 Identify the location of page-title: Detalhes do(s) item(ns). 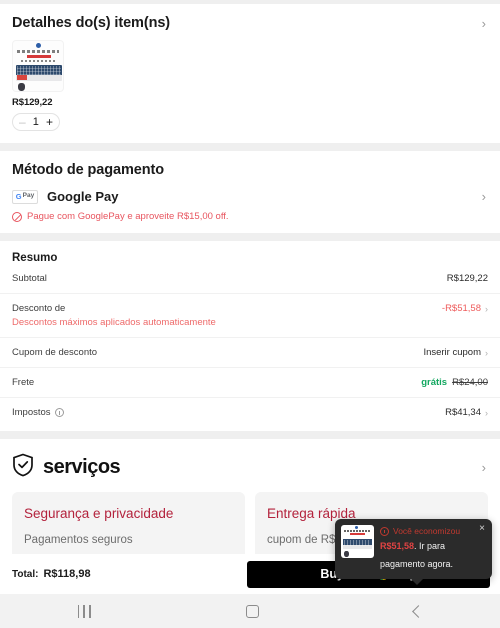
(91, 23).